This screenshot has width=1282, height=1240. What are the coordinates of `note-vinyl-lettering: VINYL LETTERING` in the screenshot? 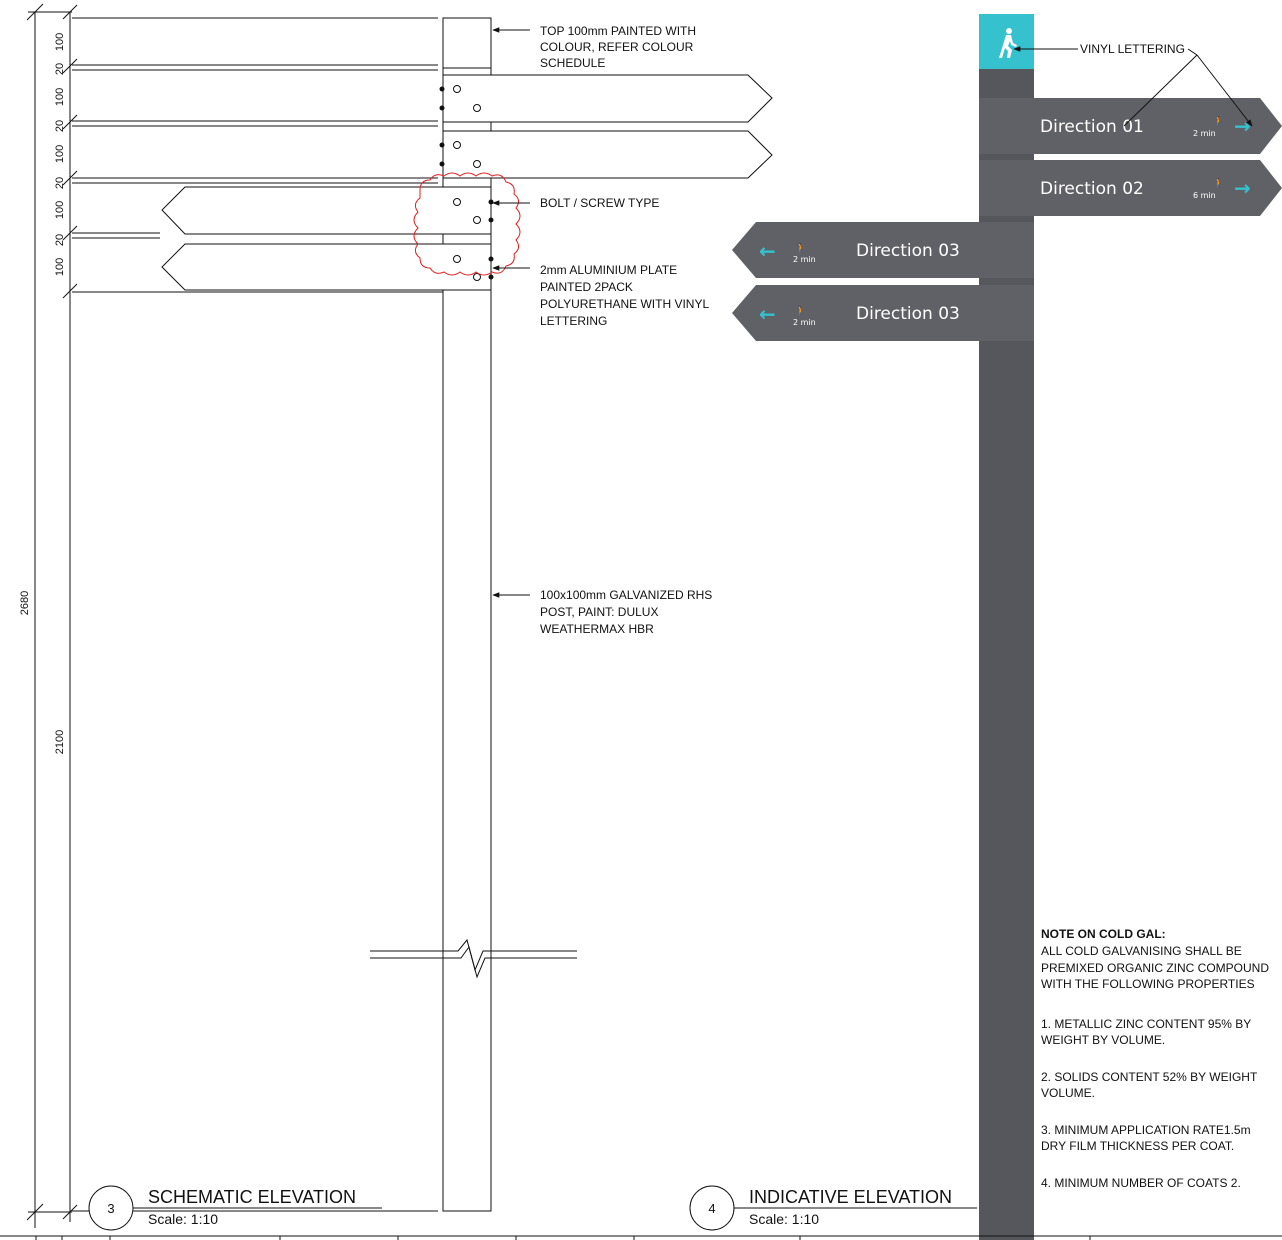 It's located at (1132, 49).